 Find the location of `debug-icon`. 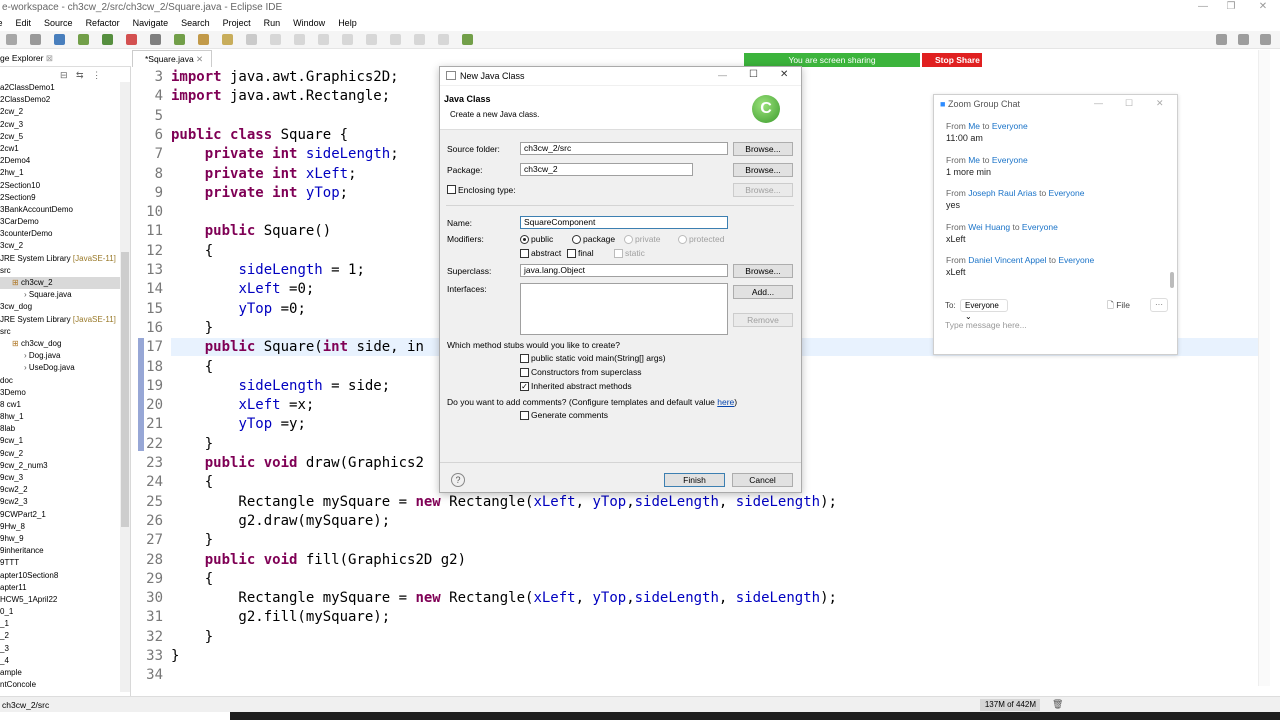

debug-icon is located at coordinates (59, 39).